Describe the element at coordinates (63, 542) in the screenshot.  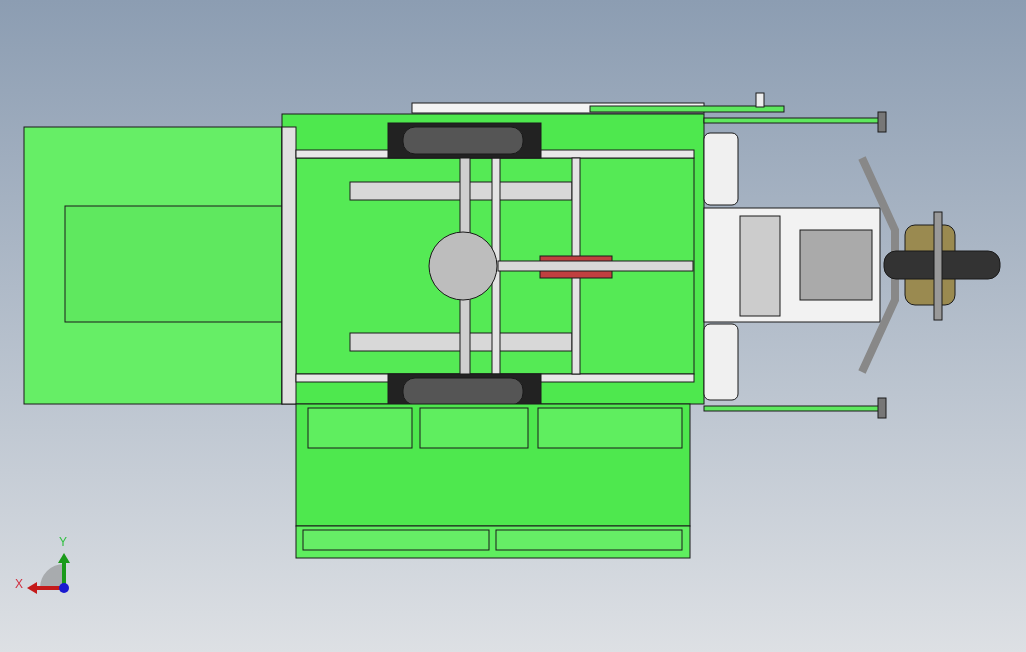
I see `y-axis-label: Y` at that location.